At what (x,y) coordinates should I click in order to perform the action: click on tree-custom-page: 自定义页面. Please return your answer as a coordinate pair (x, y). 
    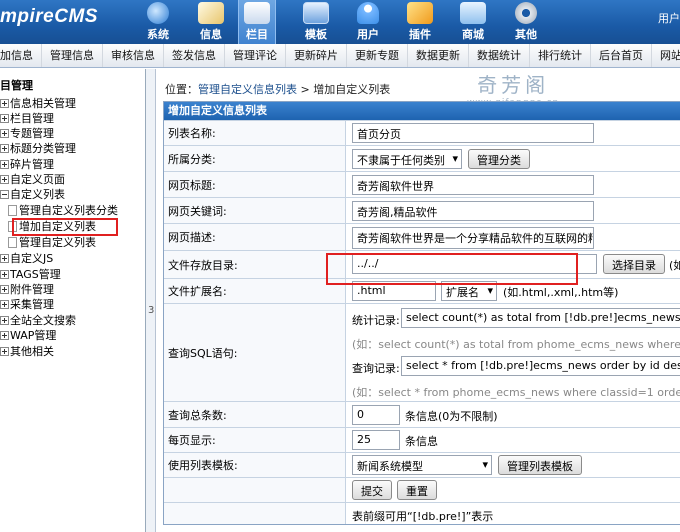
    Looking at the image, I should click on (32, 179).